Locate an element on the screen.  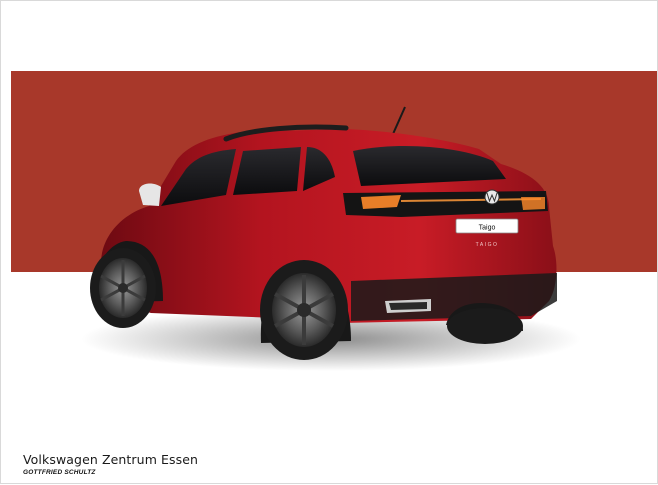
model-lettering: TAIGO is located at coordinates (487, 245).